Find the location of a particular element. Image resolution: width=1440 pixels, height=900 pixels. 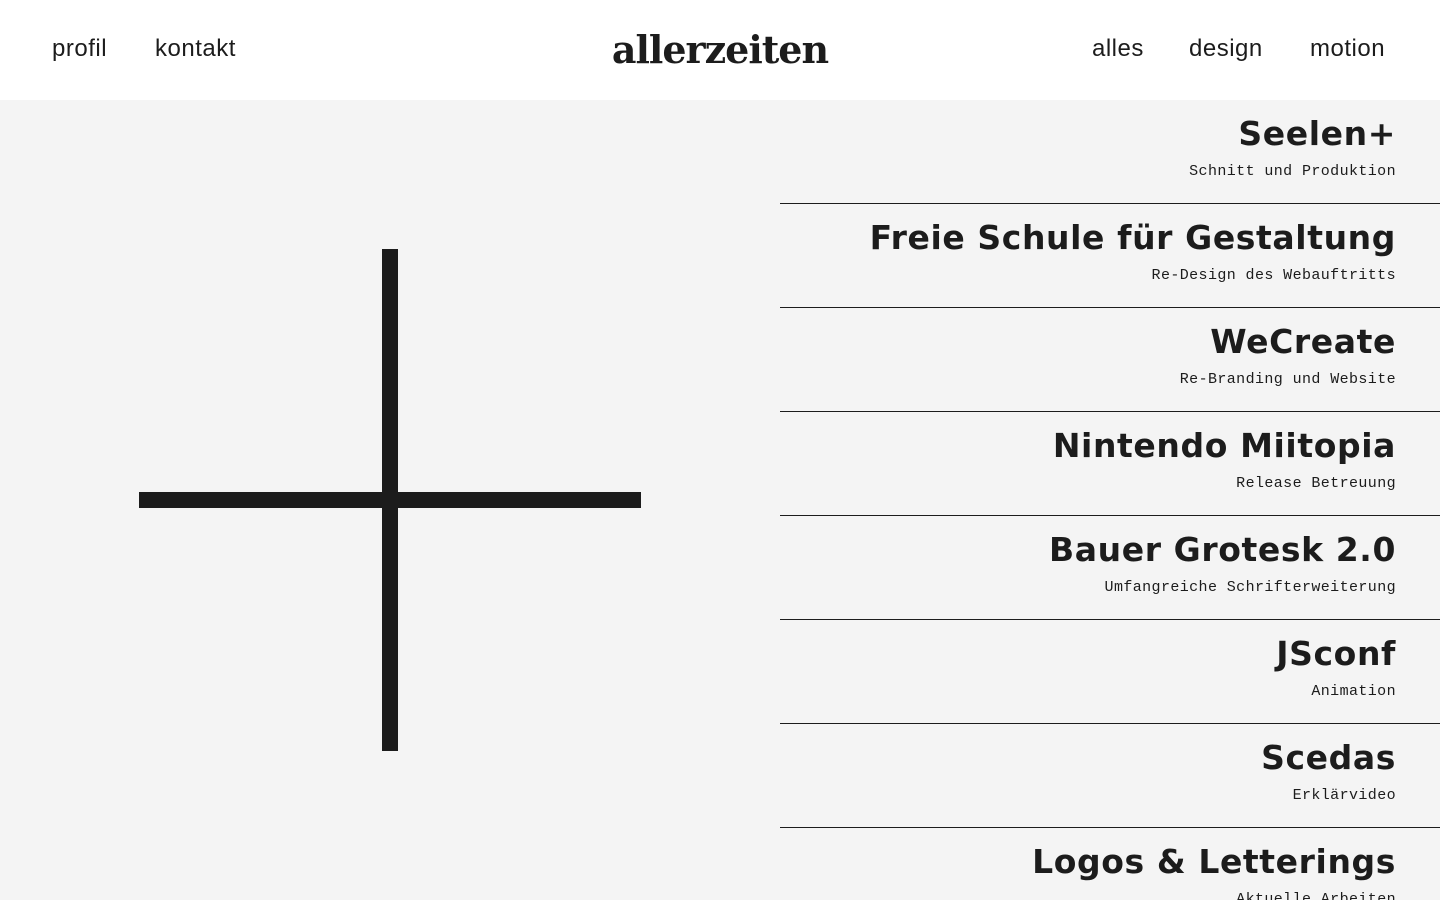

project-item: JSconf Animation is located at coordinates (1110, 672).